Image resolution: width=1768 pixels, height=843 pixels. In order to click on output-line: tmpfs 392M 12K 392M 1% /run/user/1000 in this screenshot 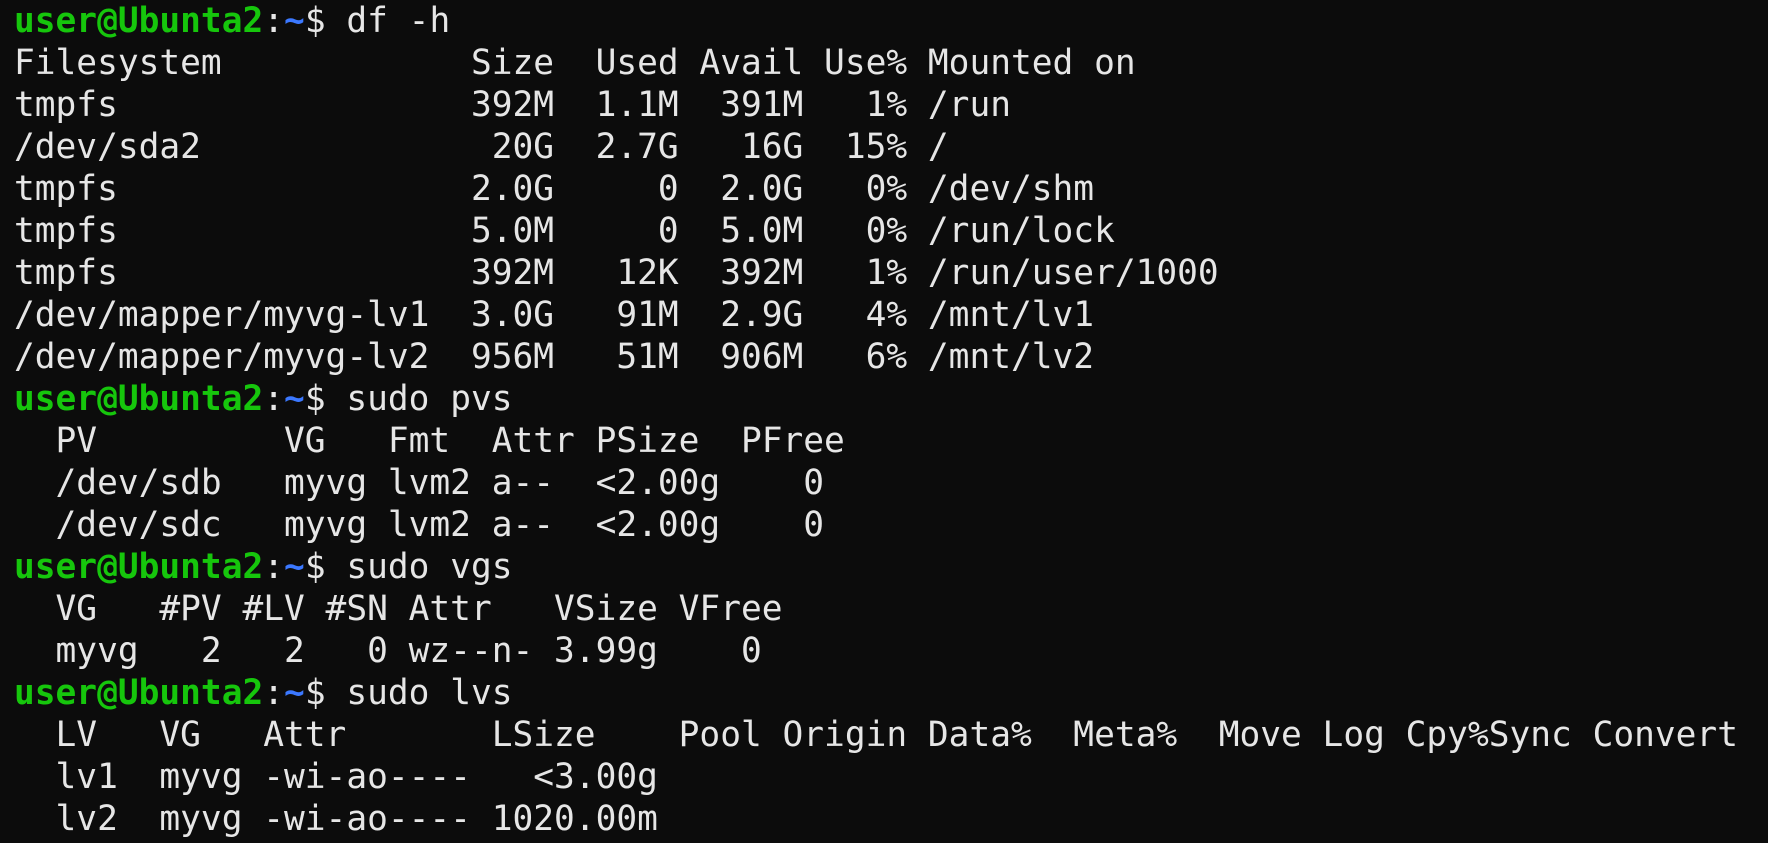, I will do `click(616, 273)`.